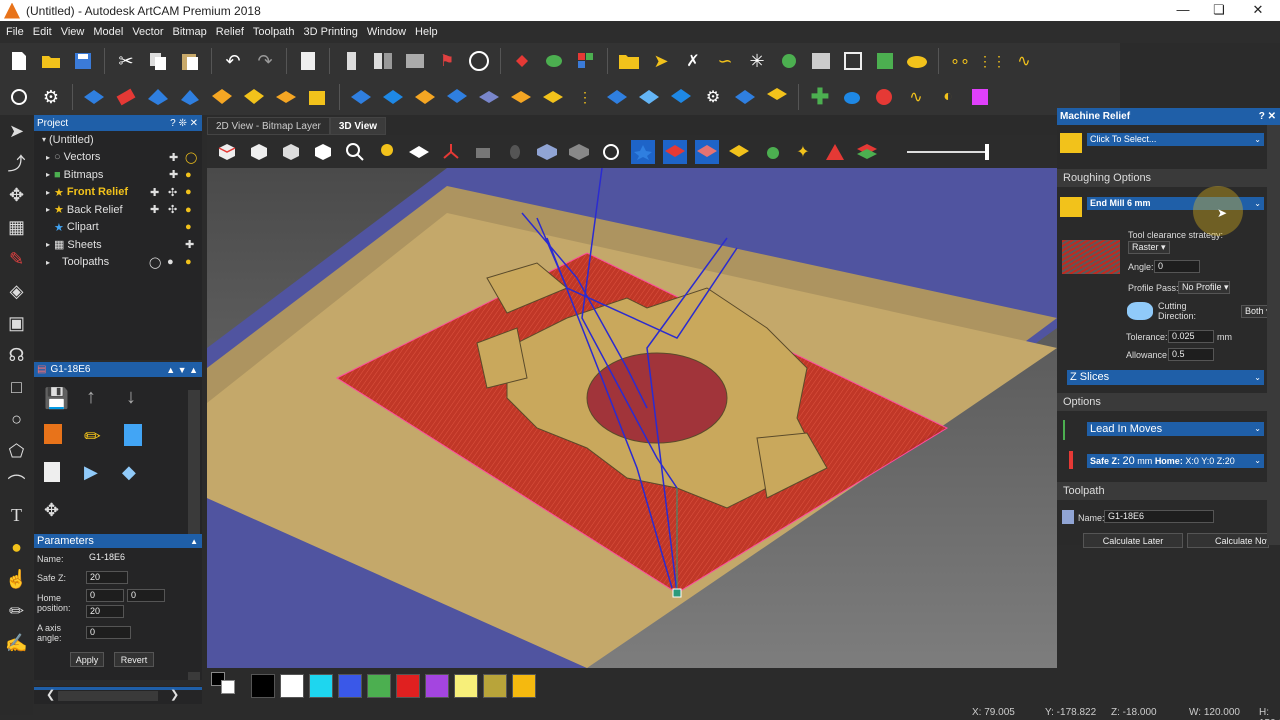 Image resolution: width=1280 pixels, height=720 pixels. What do you see at coordinates (820, 96) in the screenshot?
I see `add-relief-icon: ✚` at bounding box center [820, 96].